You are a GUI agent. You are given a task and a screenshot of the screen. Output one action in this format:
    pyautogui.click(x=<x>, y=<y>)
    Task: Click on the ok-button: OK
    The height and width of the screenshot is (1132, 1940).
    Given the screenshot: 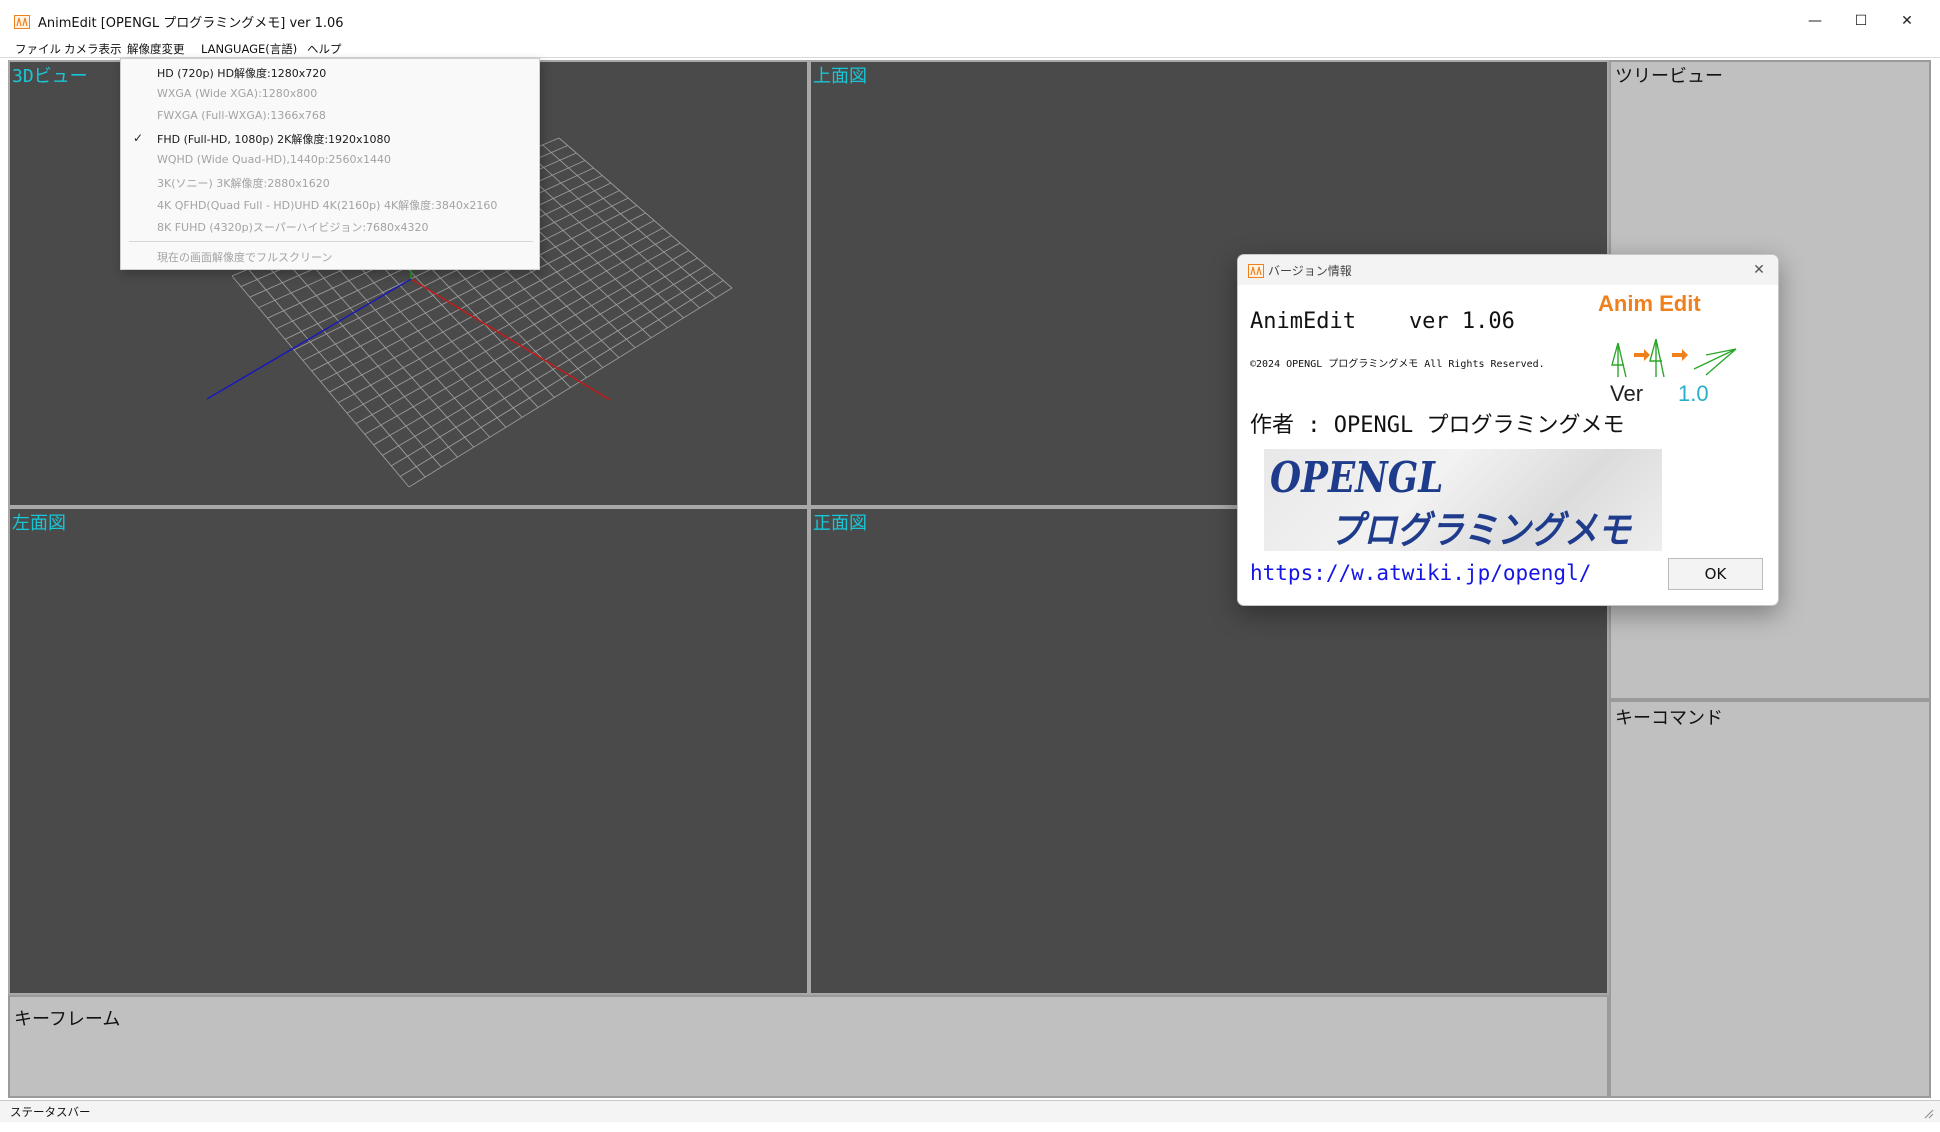 What is the action you would take?
    pyautogui.click(x=1715, y=574)
    